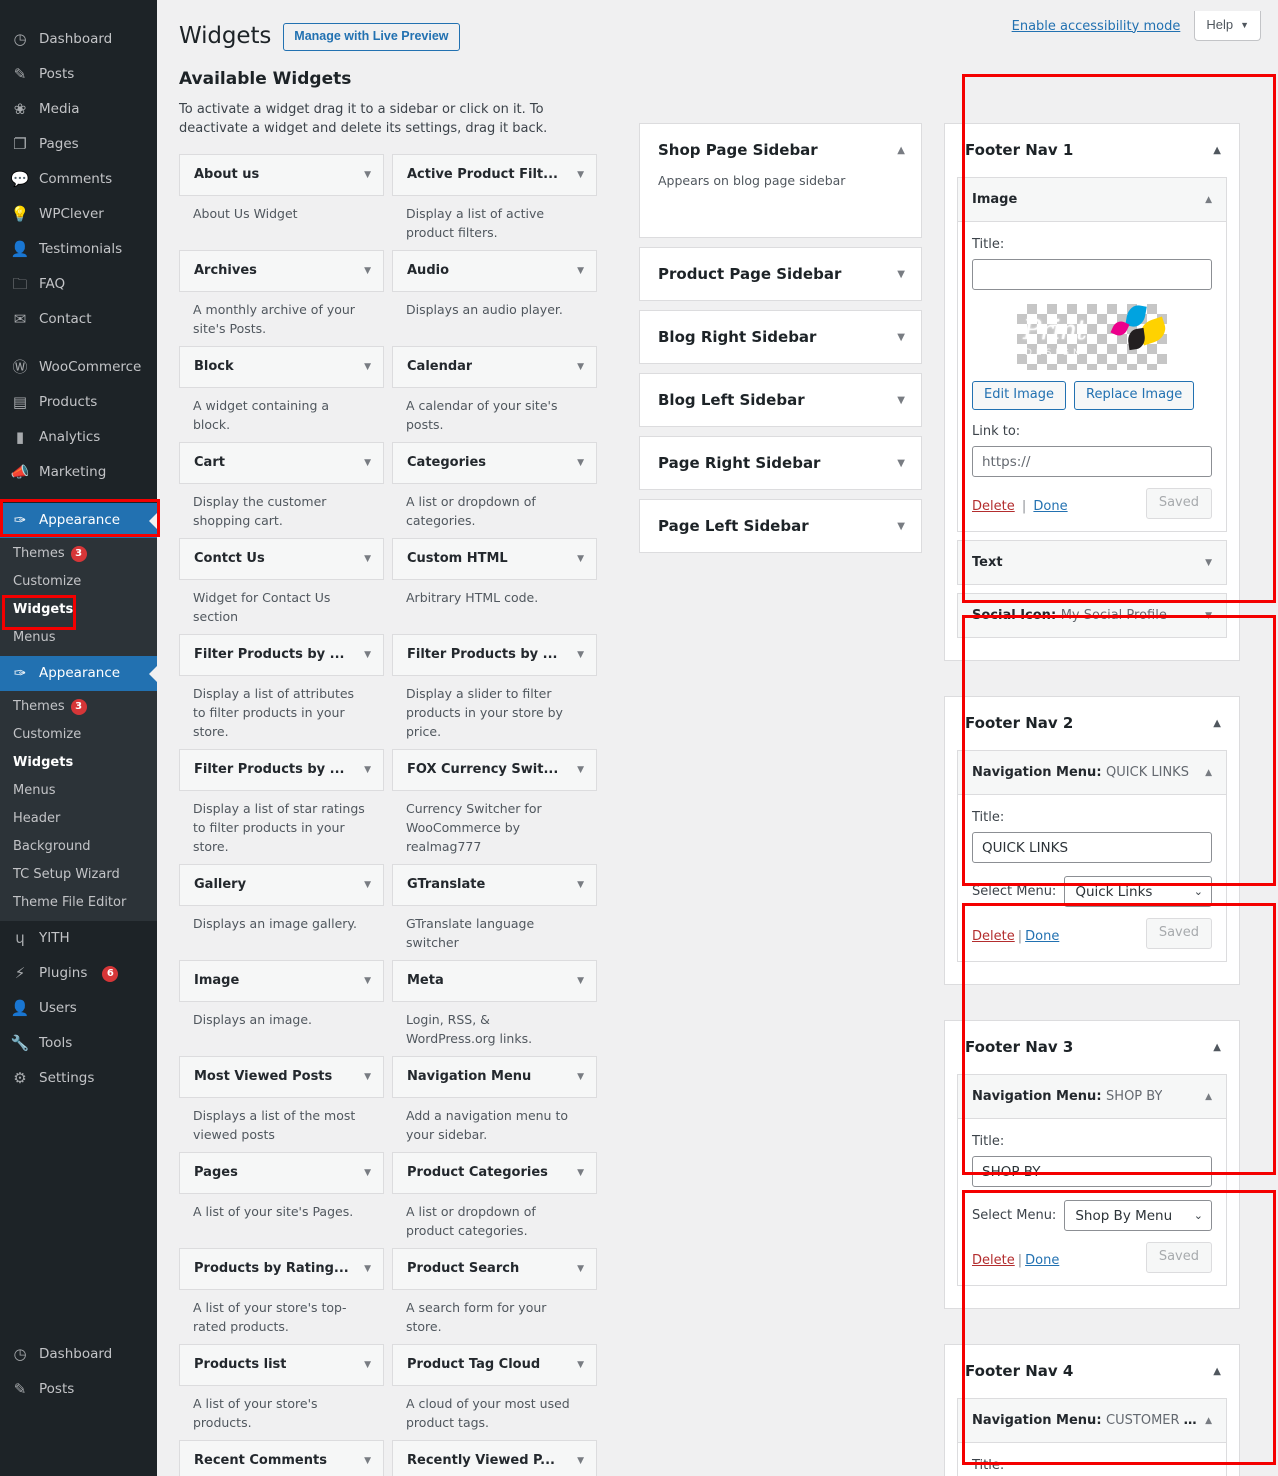  I want to click on widget-card-header: Contct Us ▼, so click(281, 559).